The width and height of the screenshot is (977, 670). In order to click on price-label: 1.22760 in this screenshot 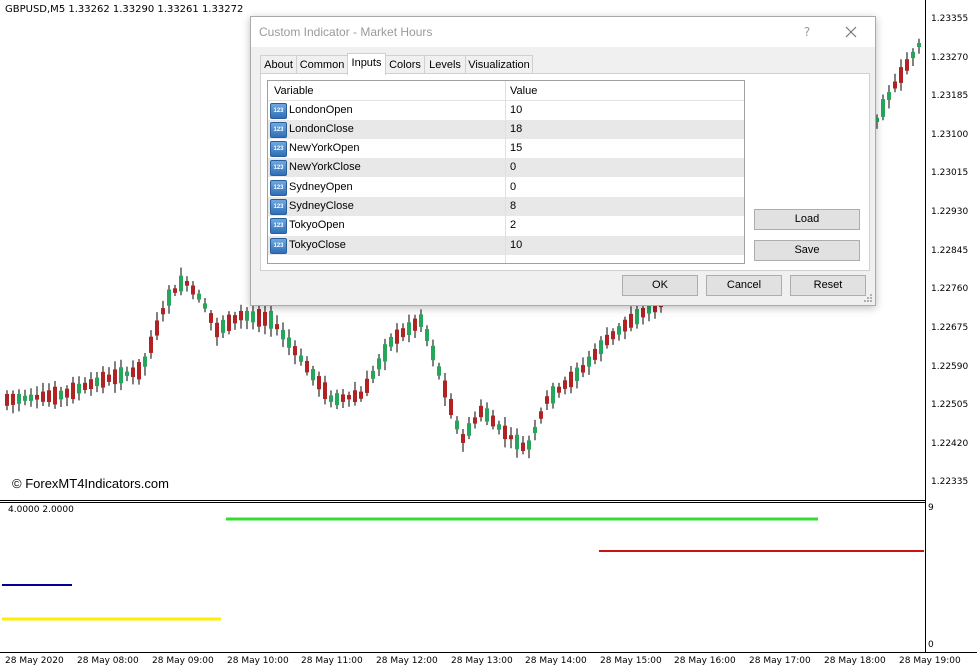, I will do `click(950, 289)`.